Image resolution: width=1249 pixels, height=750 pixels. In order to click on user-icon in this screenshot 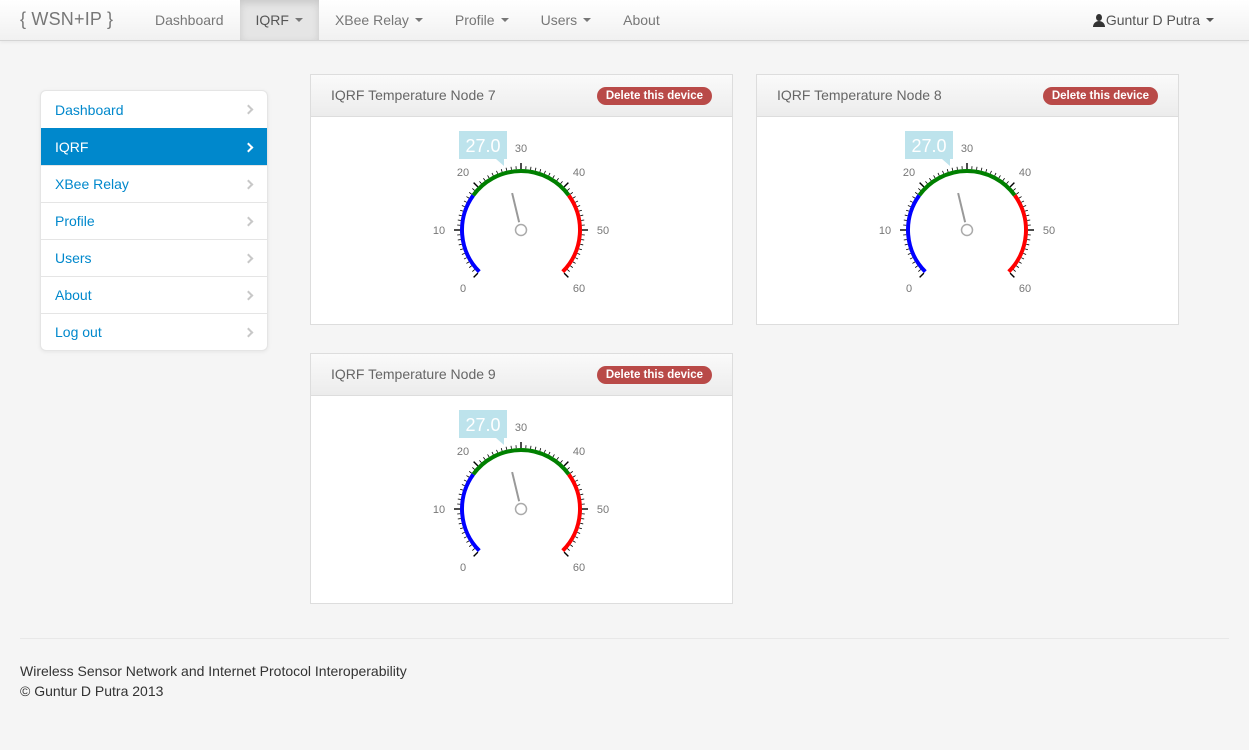, I will do `click(1098, 20)`.